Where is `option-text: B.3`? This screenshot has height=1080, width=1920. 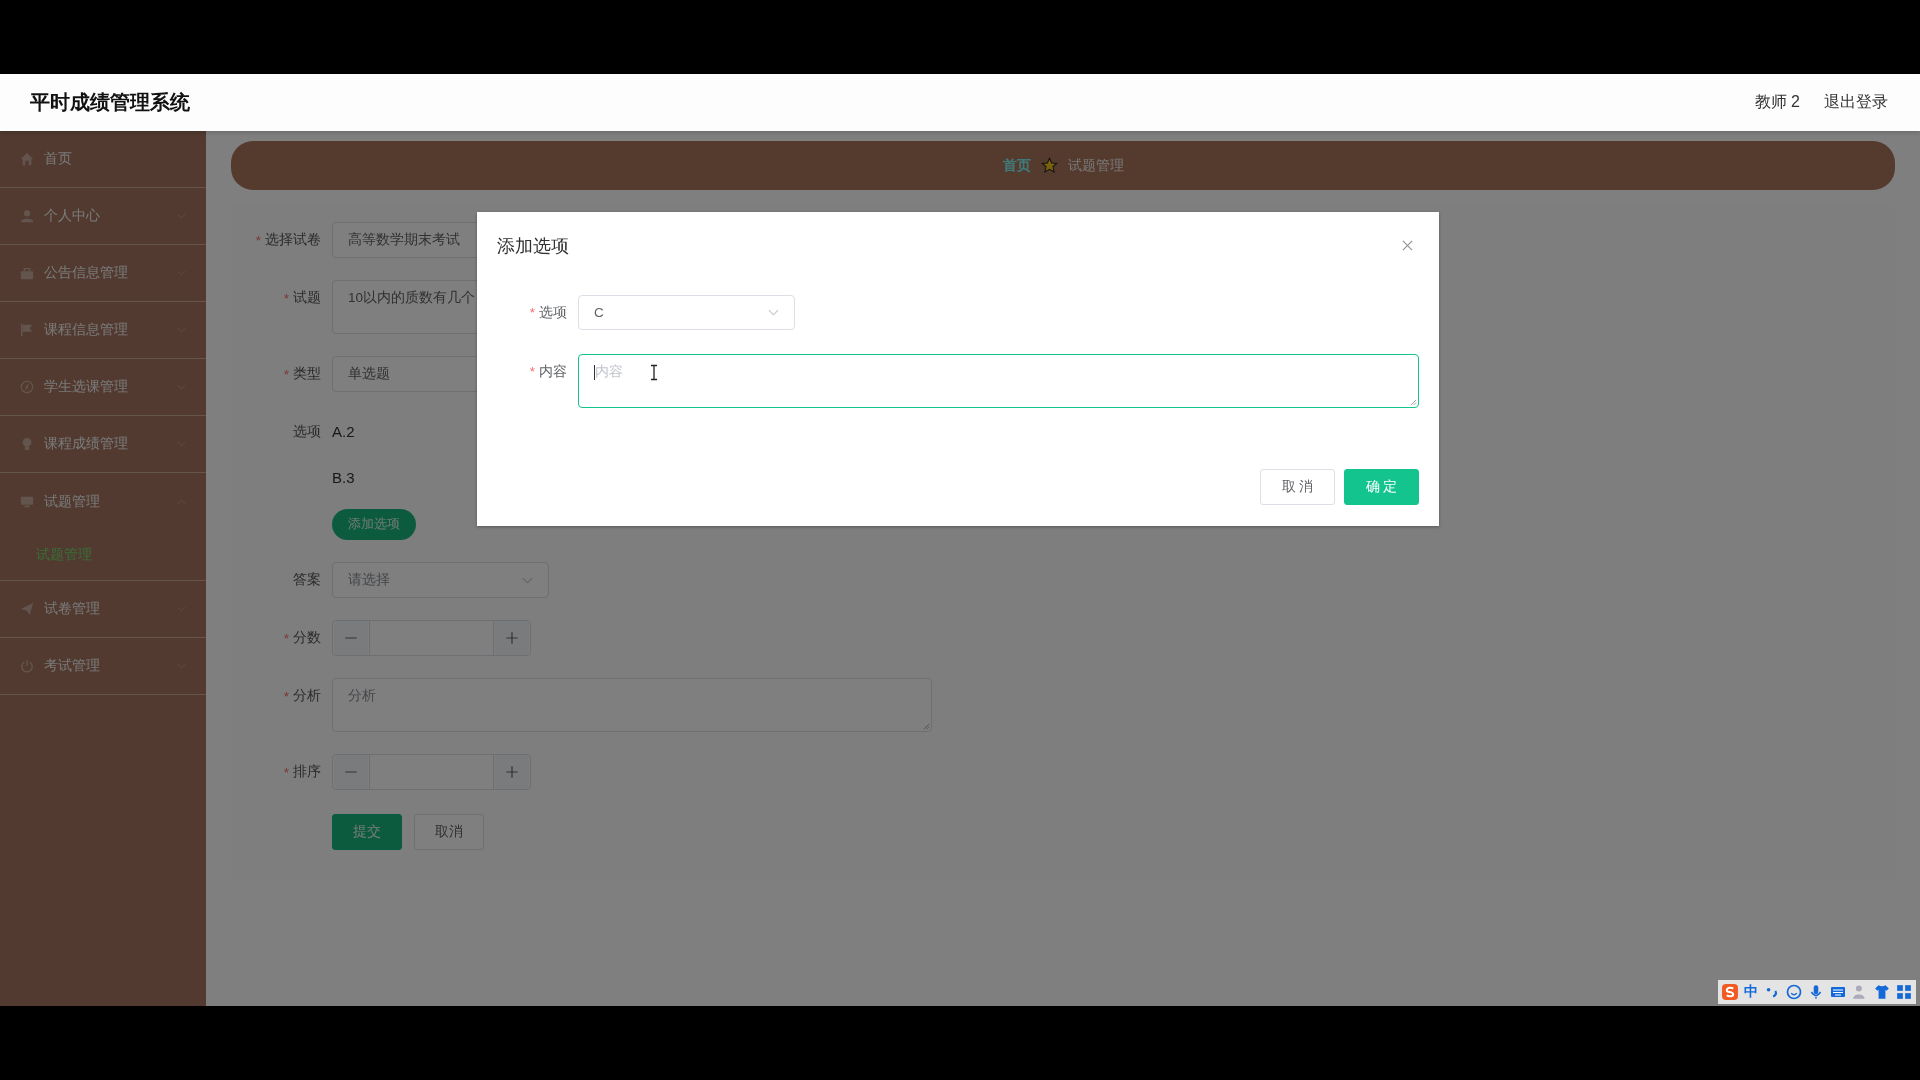 option-text: B.3 is located at coordinates (343, 478).